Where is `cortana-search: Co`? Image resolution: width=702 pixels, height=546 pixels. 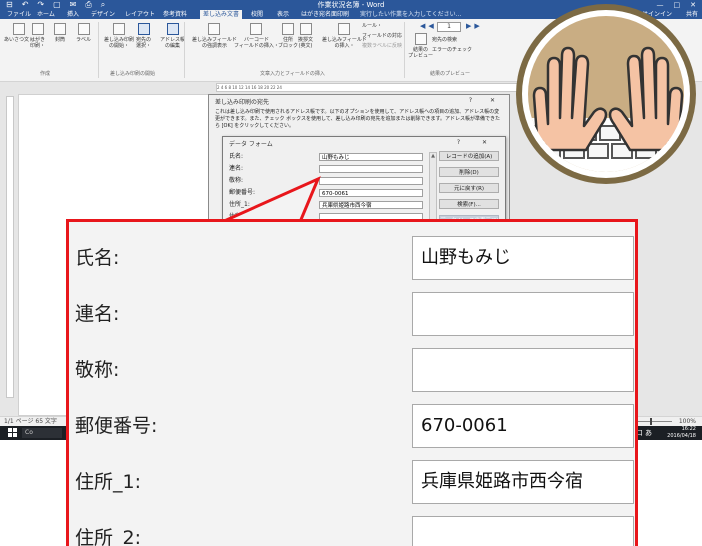 cortana-search: Co is located at coordinates (42, 433).